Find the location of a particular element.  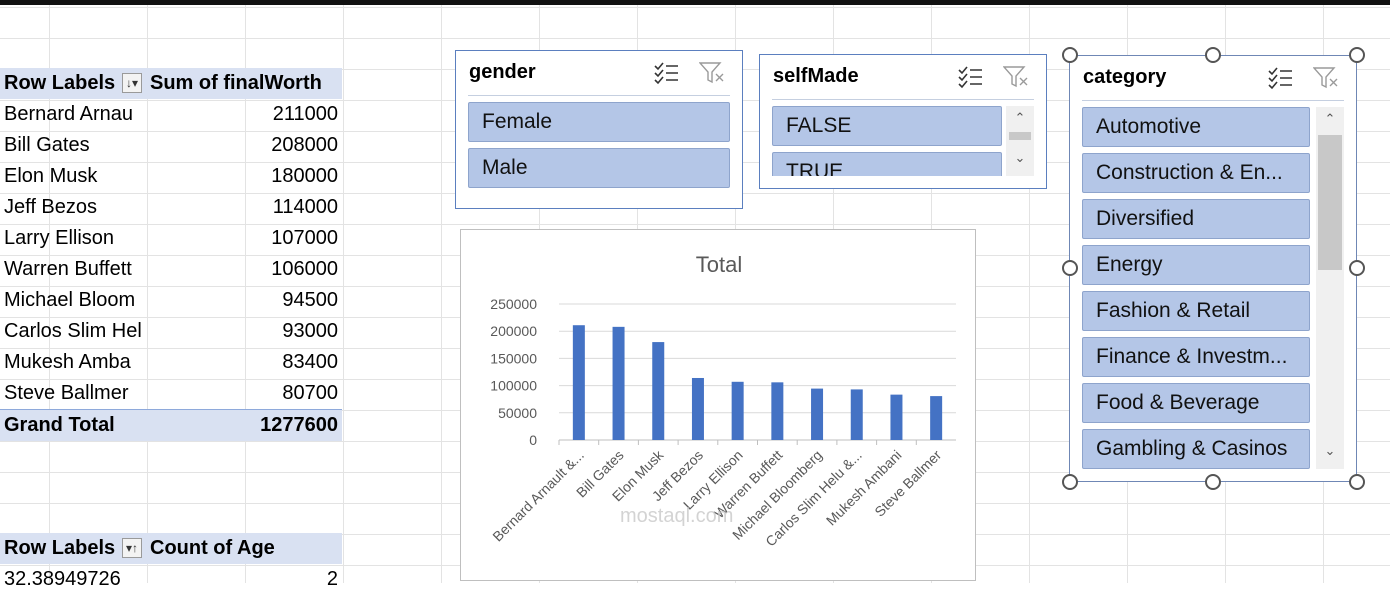

slicer-item-fashion-retail: Fashion & Retail is located at coordinates (1196, 311).